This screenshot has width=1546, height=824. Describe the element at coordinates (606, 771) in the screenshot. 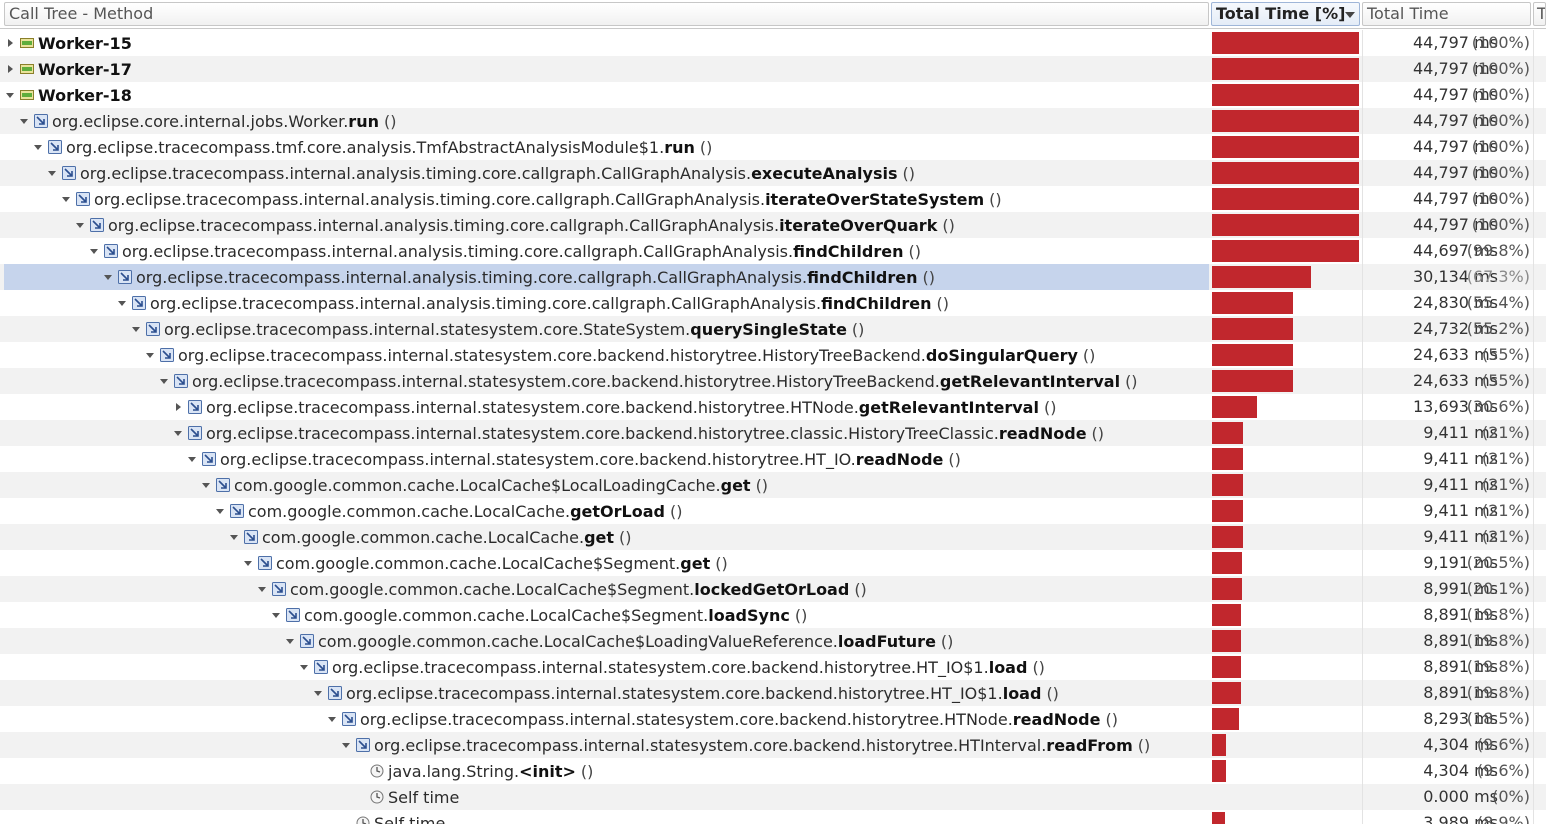

I see `method-cell: java.lang.String. <init>()` at that location.